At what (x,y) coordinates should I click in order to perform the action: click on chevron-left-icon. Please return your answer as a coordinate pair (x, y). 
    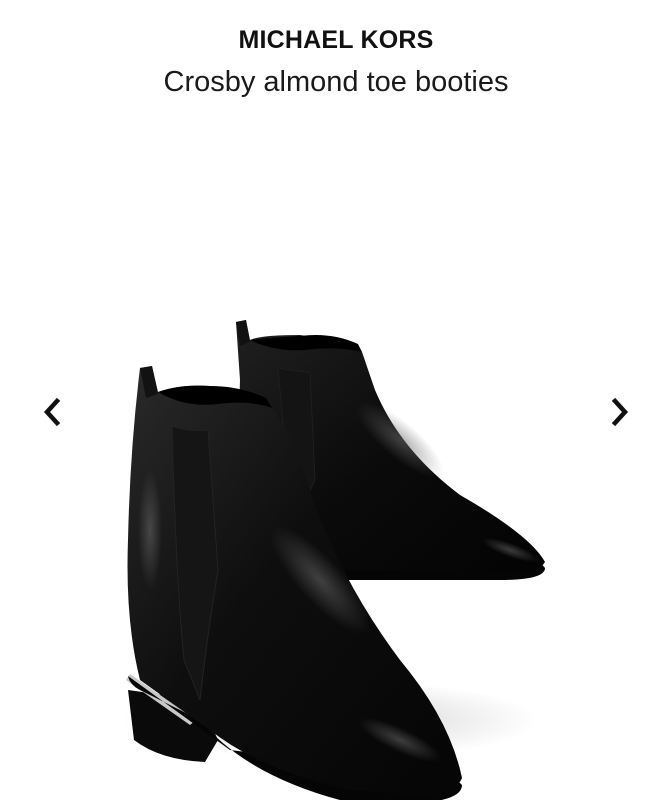
    Looking at the image, I should click on (52, 412).